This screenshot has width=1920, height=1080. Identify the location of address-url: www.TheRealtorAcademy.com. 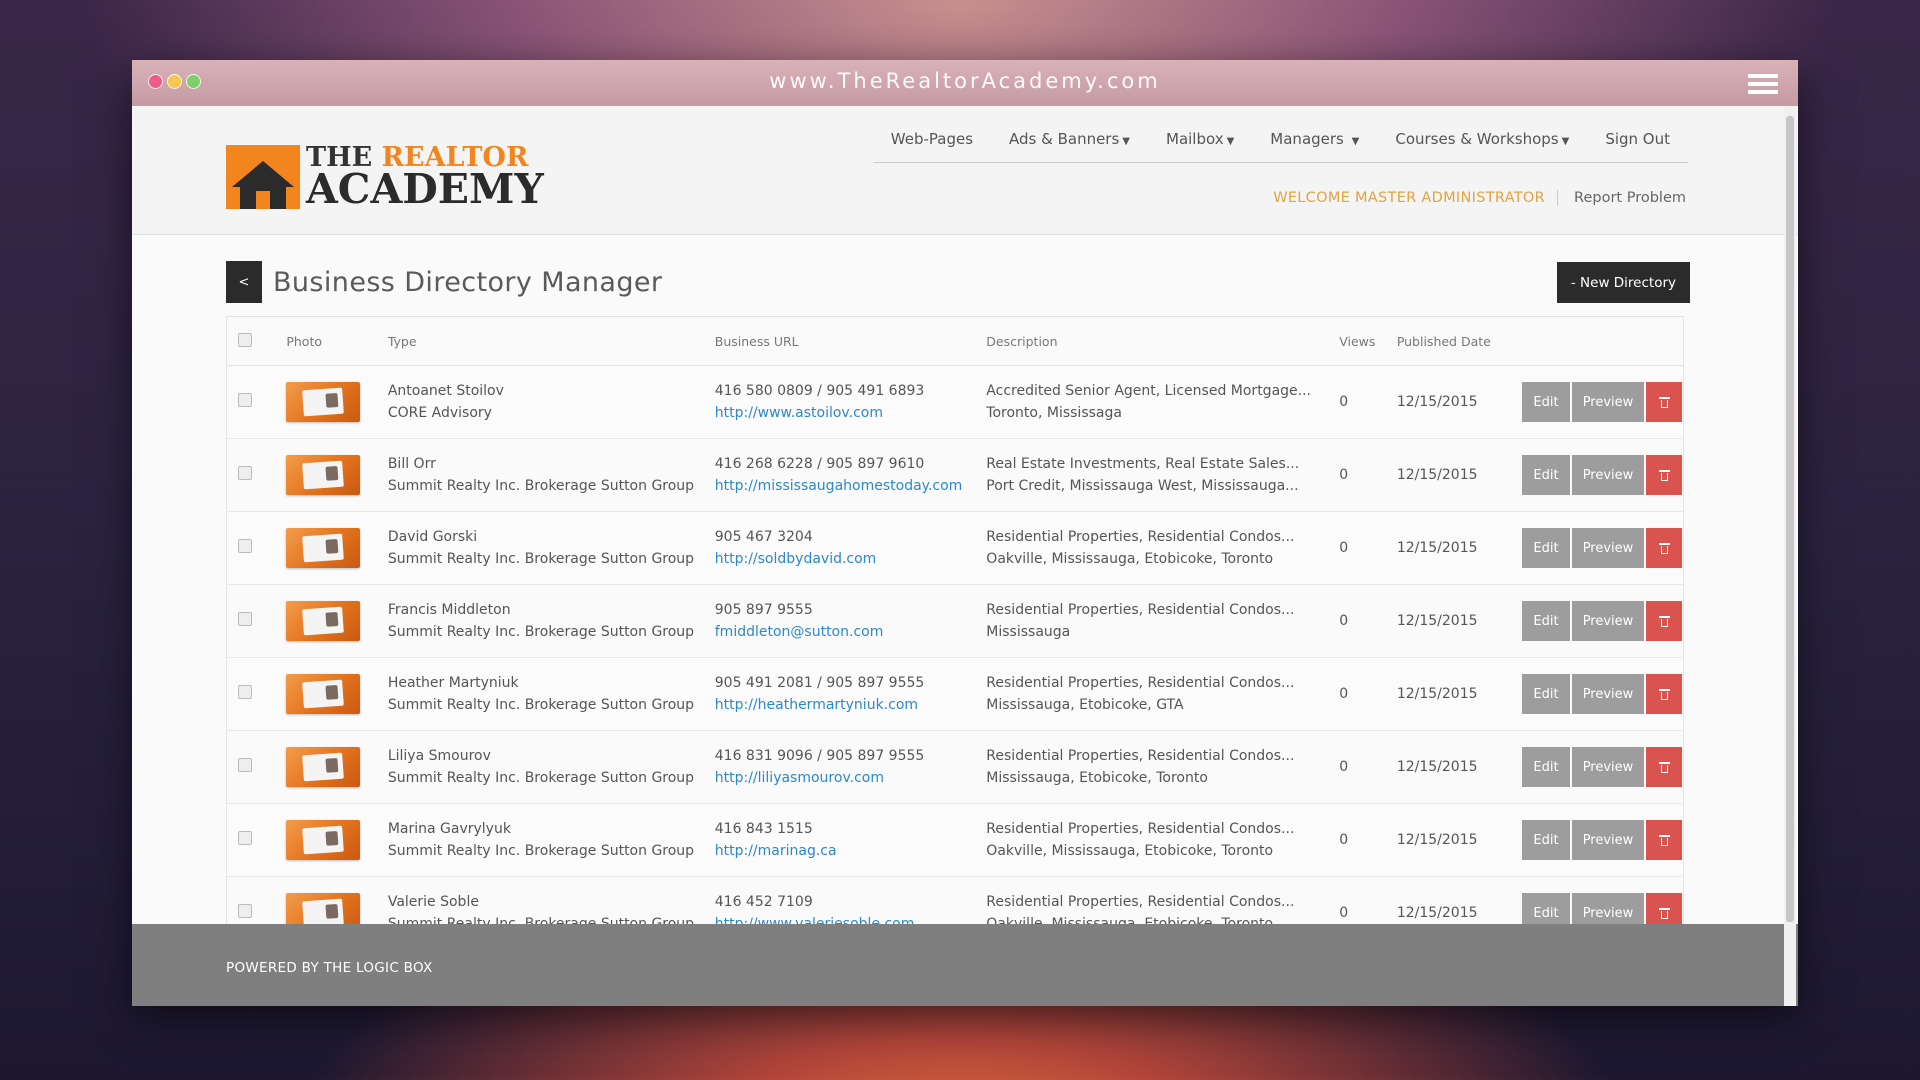
(965, 81).